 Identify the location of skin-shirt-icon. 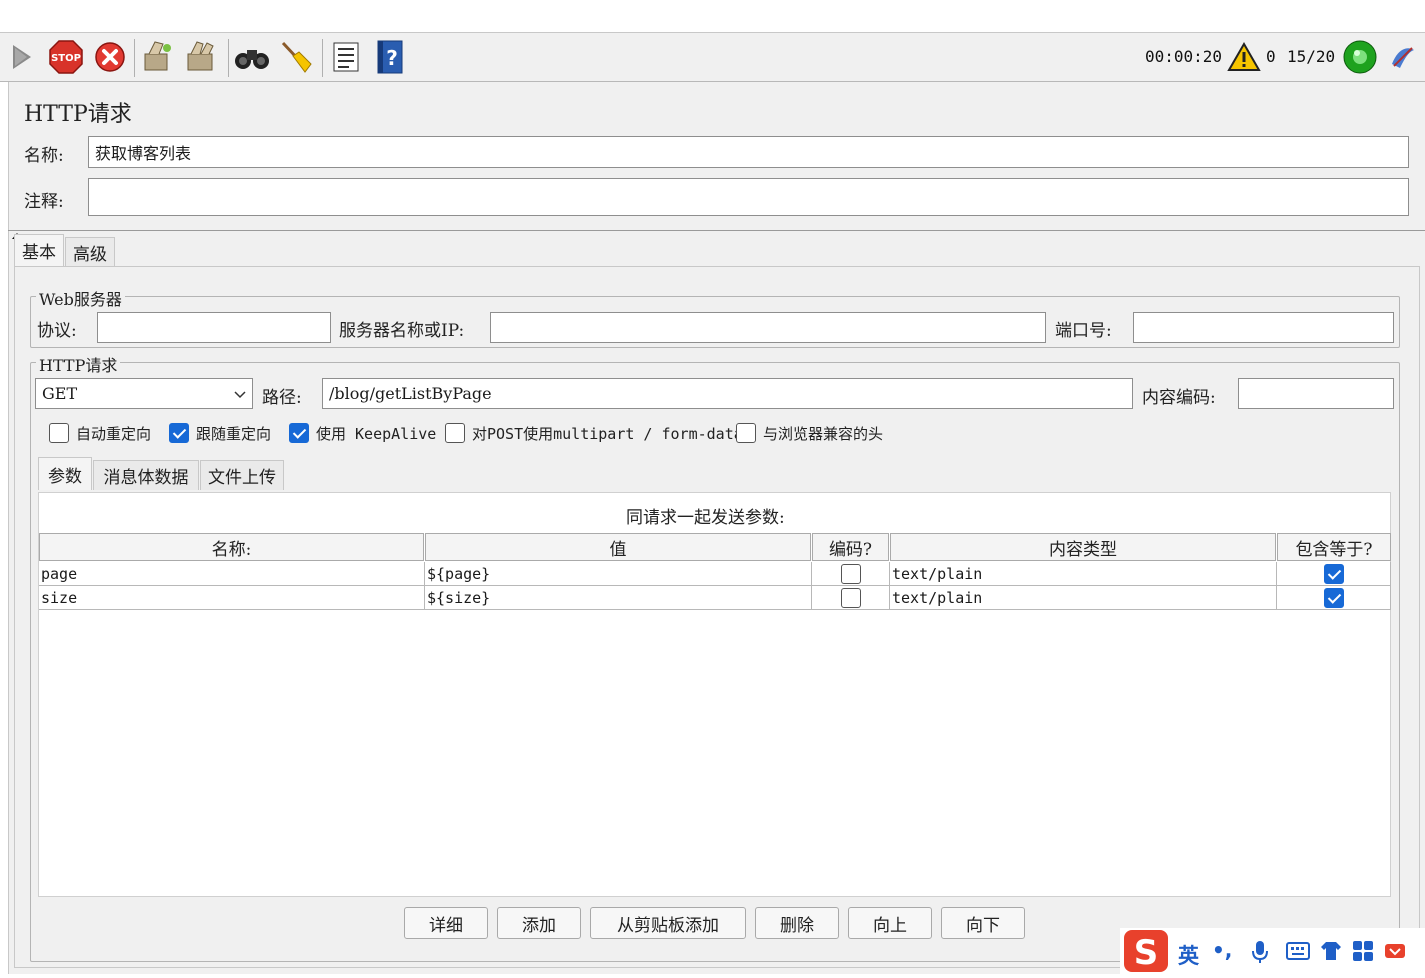
(1331, 953).